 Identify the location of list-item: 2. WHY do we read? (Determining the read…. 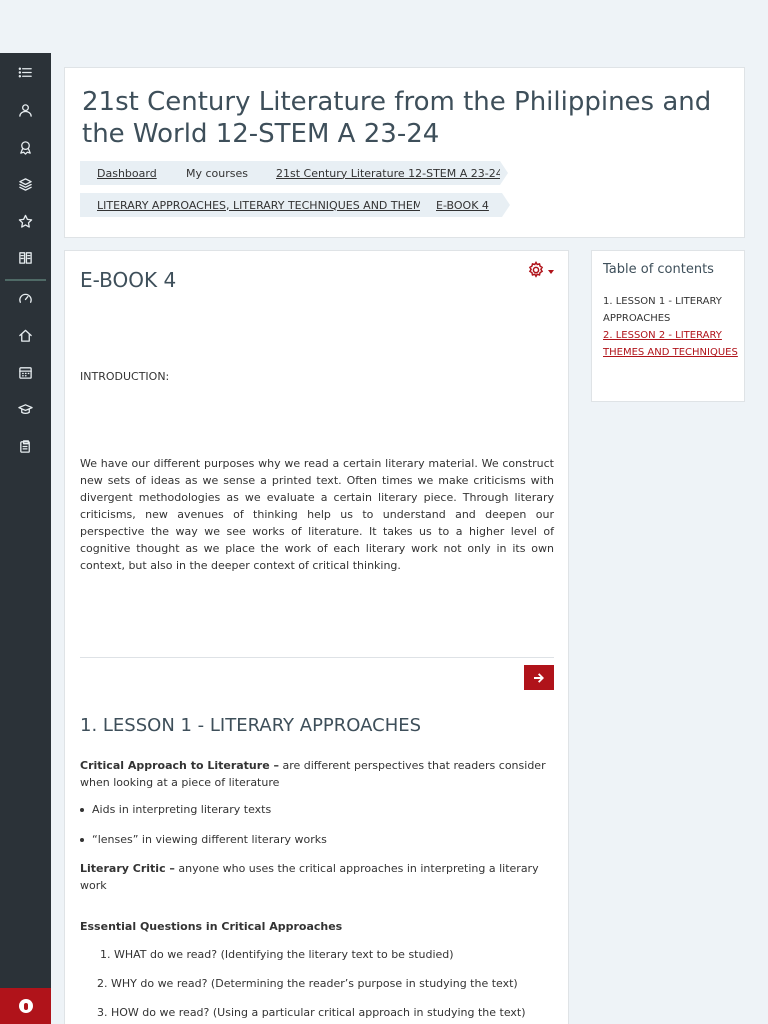
(307, 983).